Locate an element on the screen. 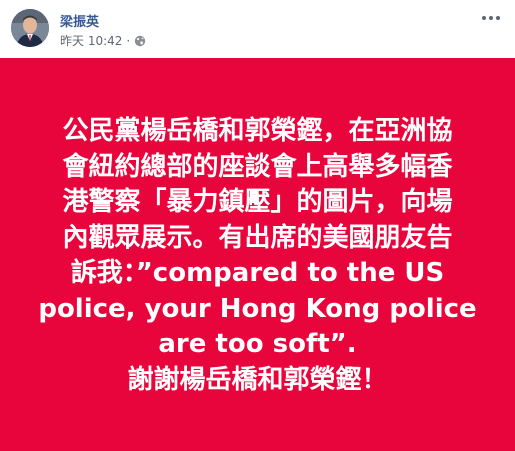  more-options-icon is located at coordinates (484, 18).